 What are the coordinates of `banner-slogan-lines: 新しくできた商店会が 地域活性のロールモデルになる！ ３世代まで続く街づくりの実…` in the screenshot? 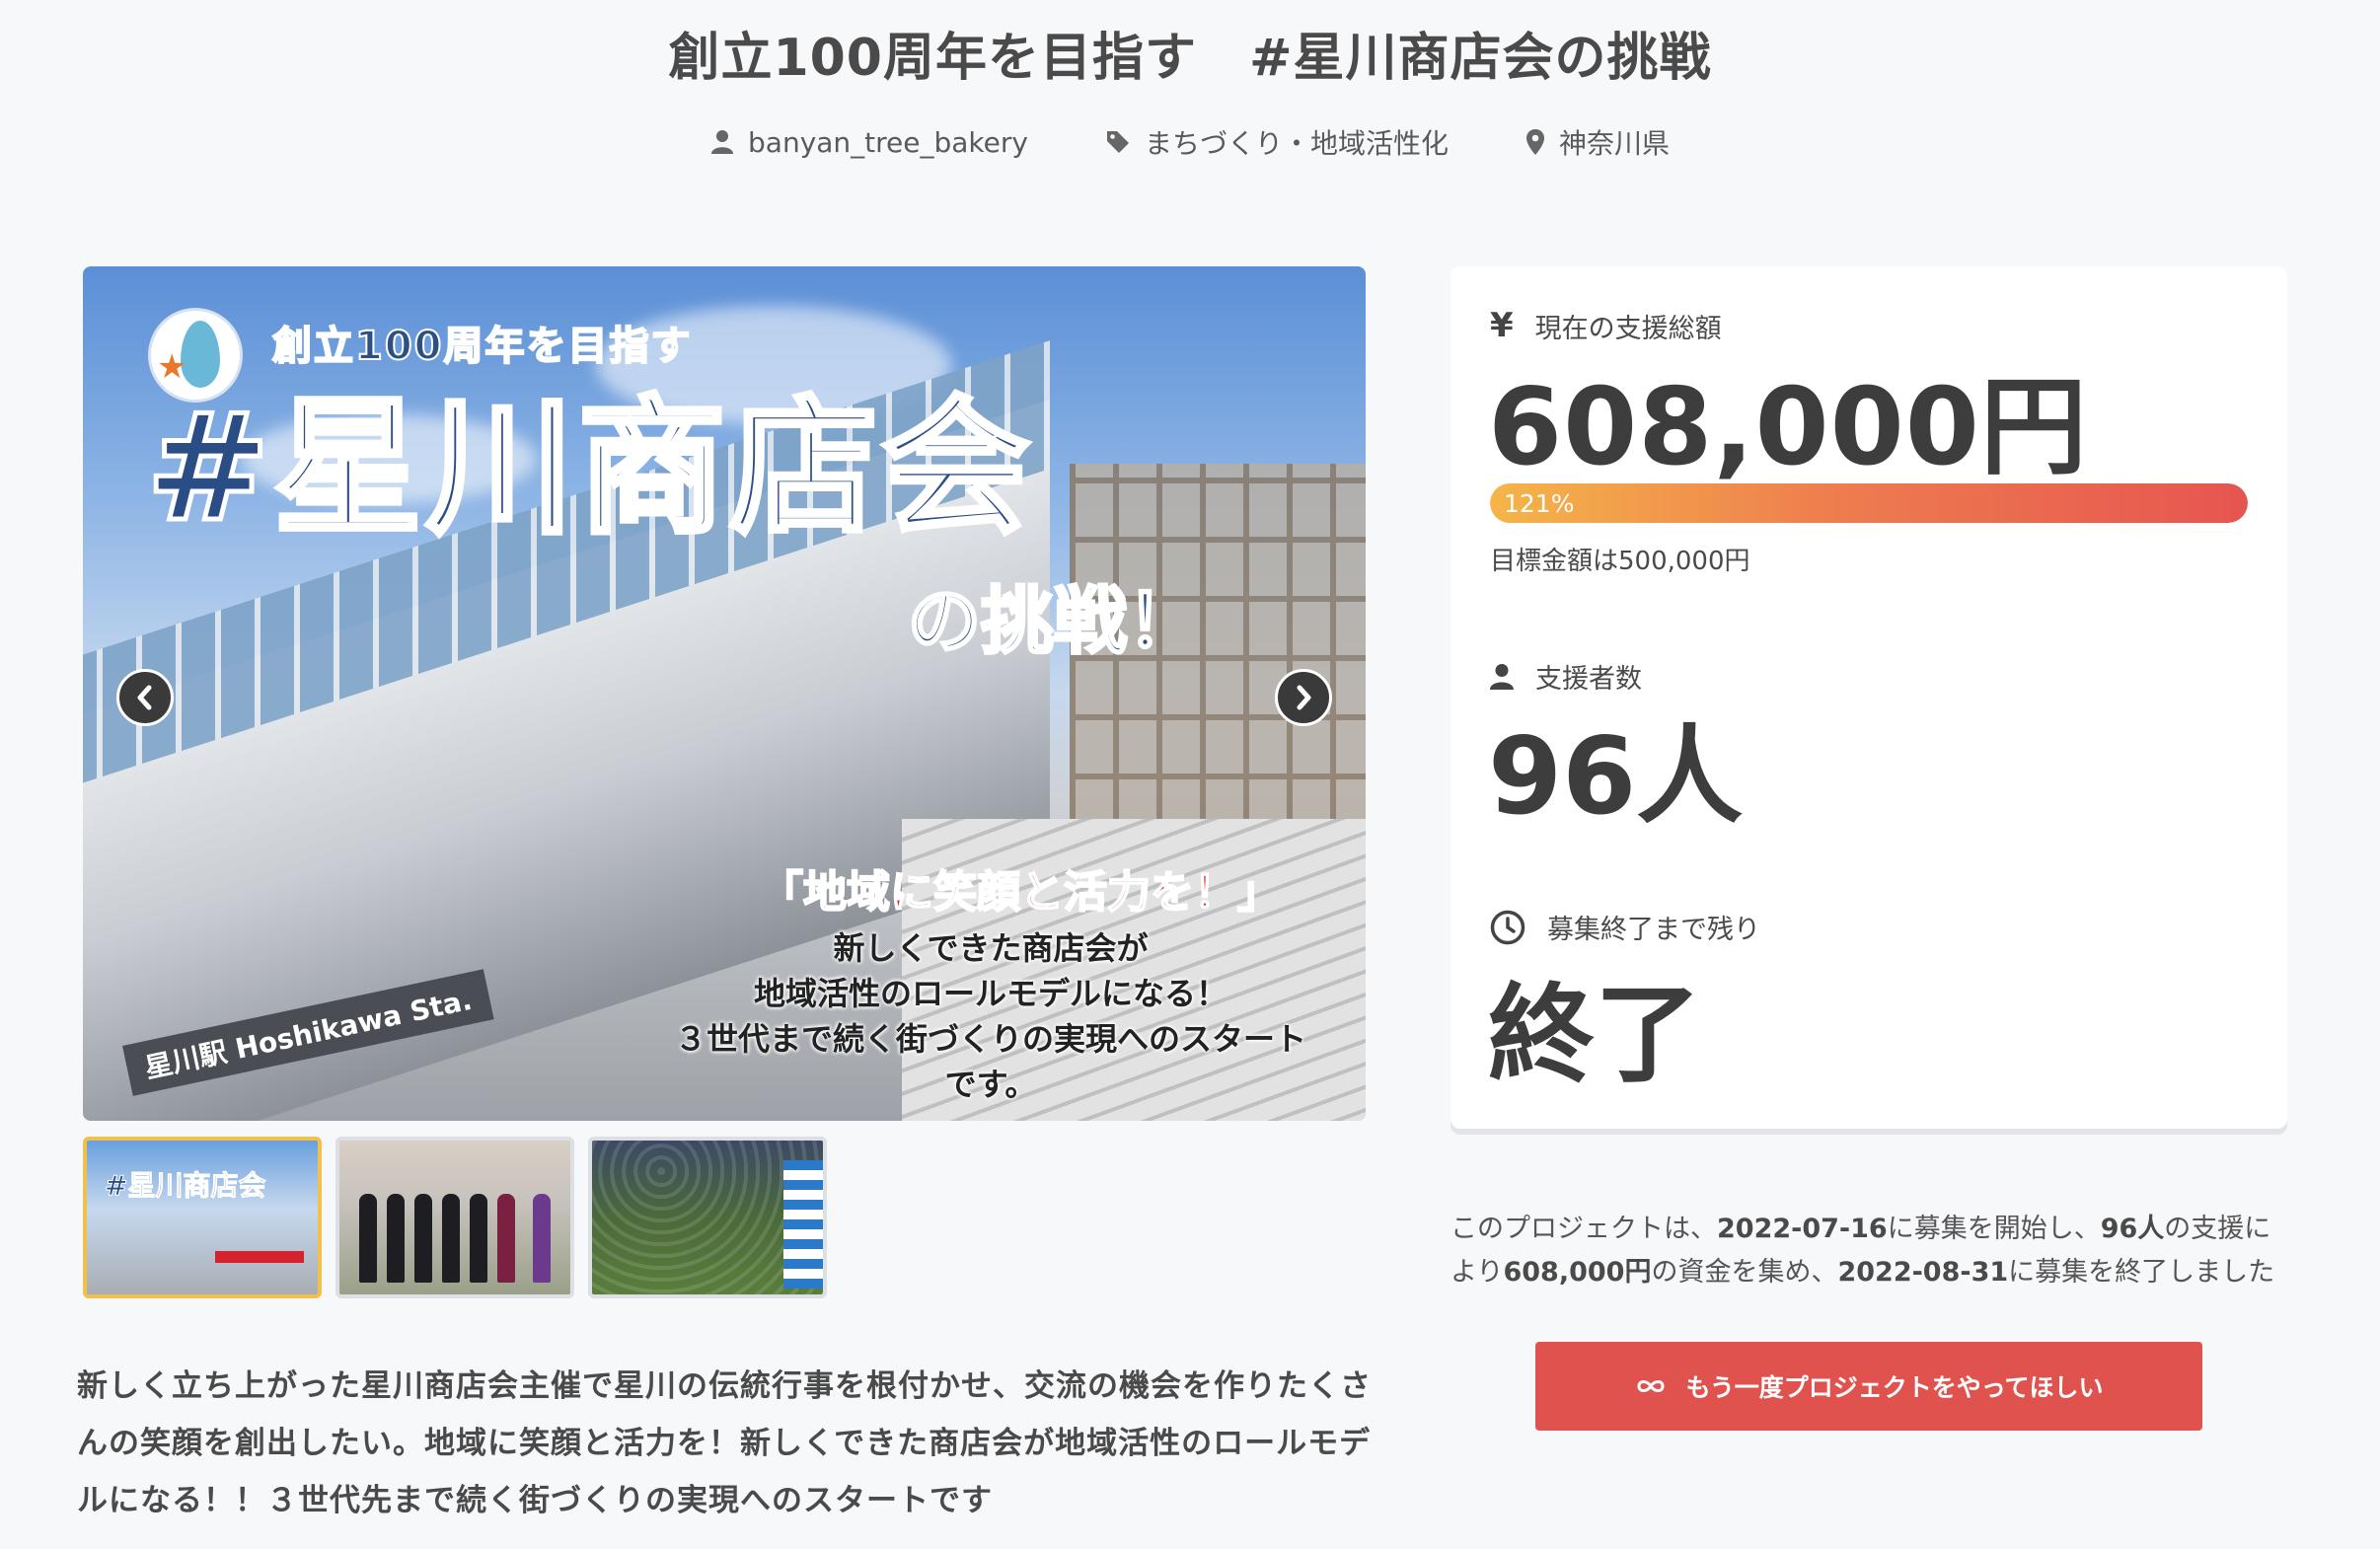 It's located at (990, 1016).